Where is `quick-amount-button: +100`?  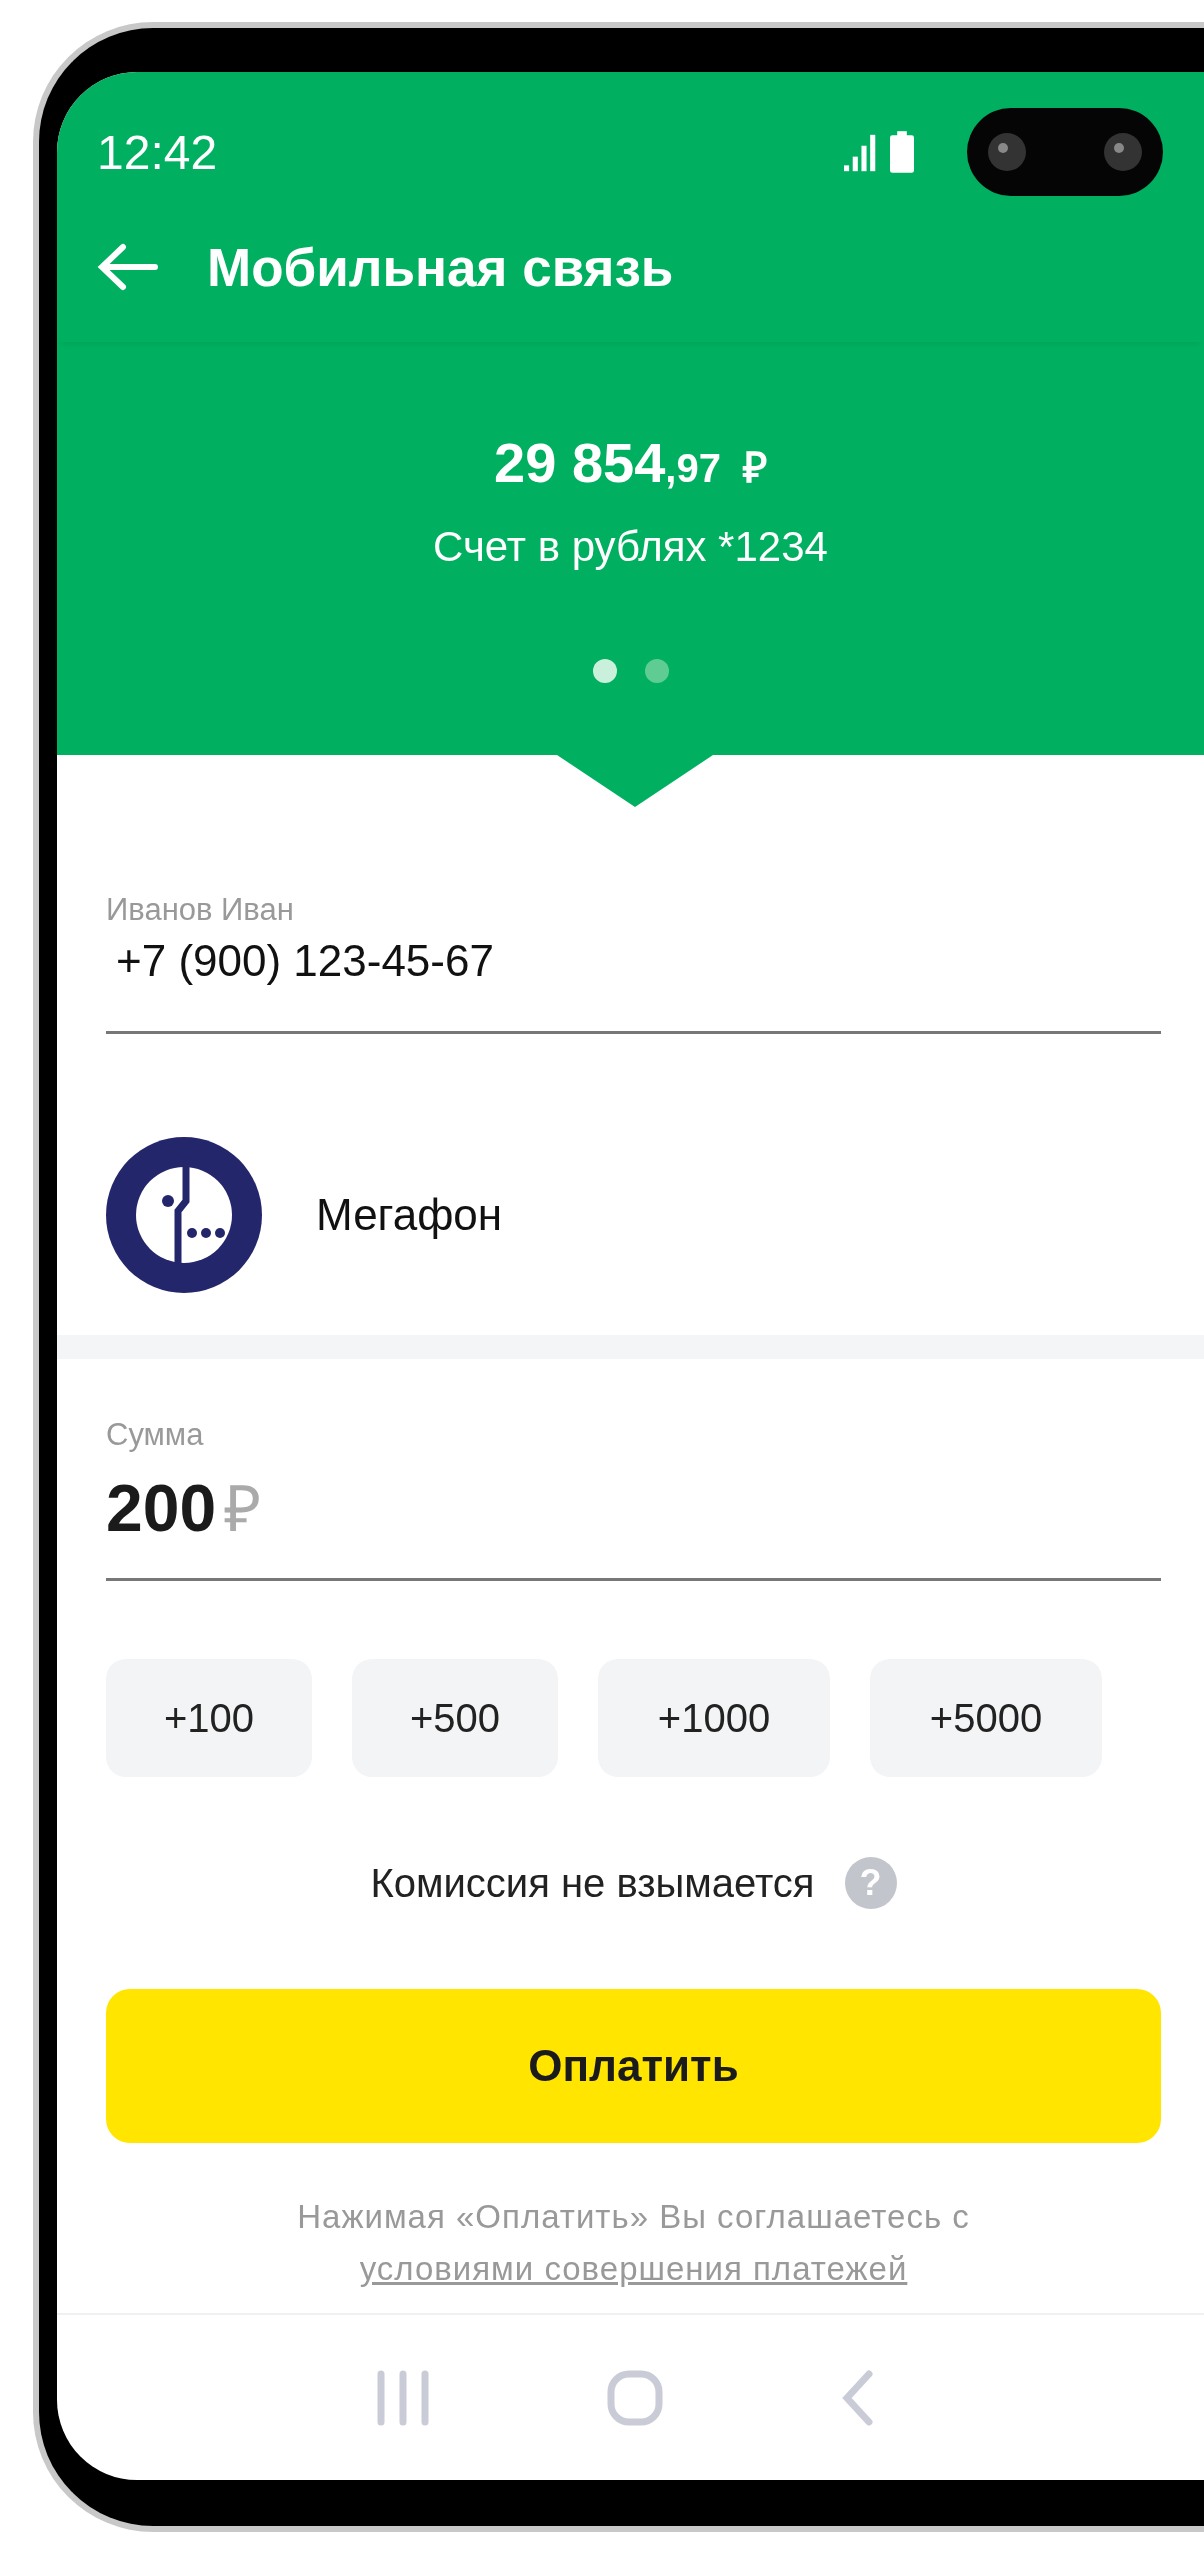 quick-amount-button: +100 is located at coordinates (209, 1718).